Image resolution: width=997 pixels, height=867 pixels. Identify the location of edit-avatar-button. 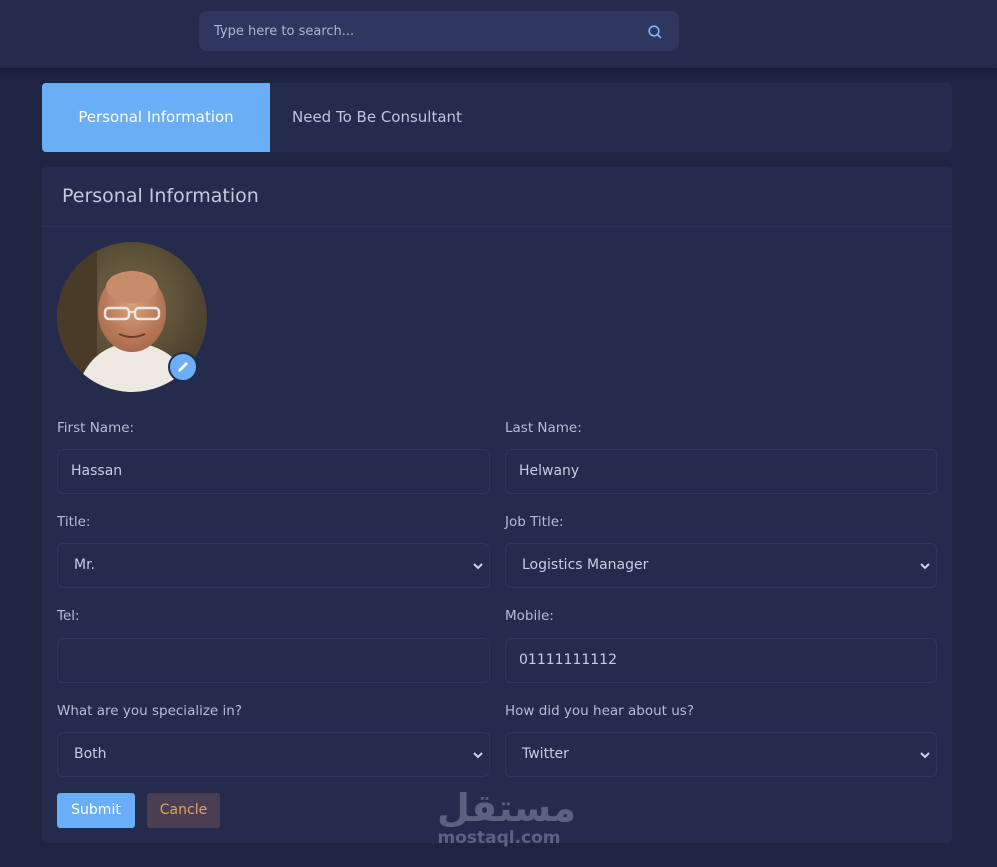
(183, 367).